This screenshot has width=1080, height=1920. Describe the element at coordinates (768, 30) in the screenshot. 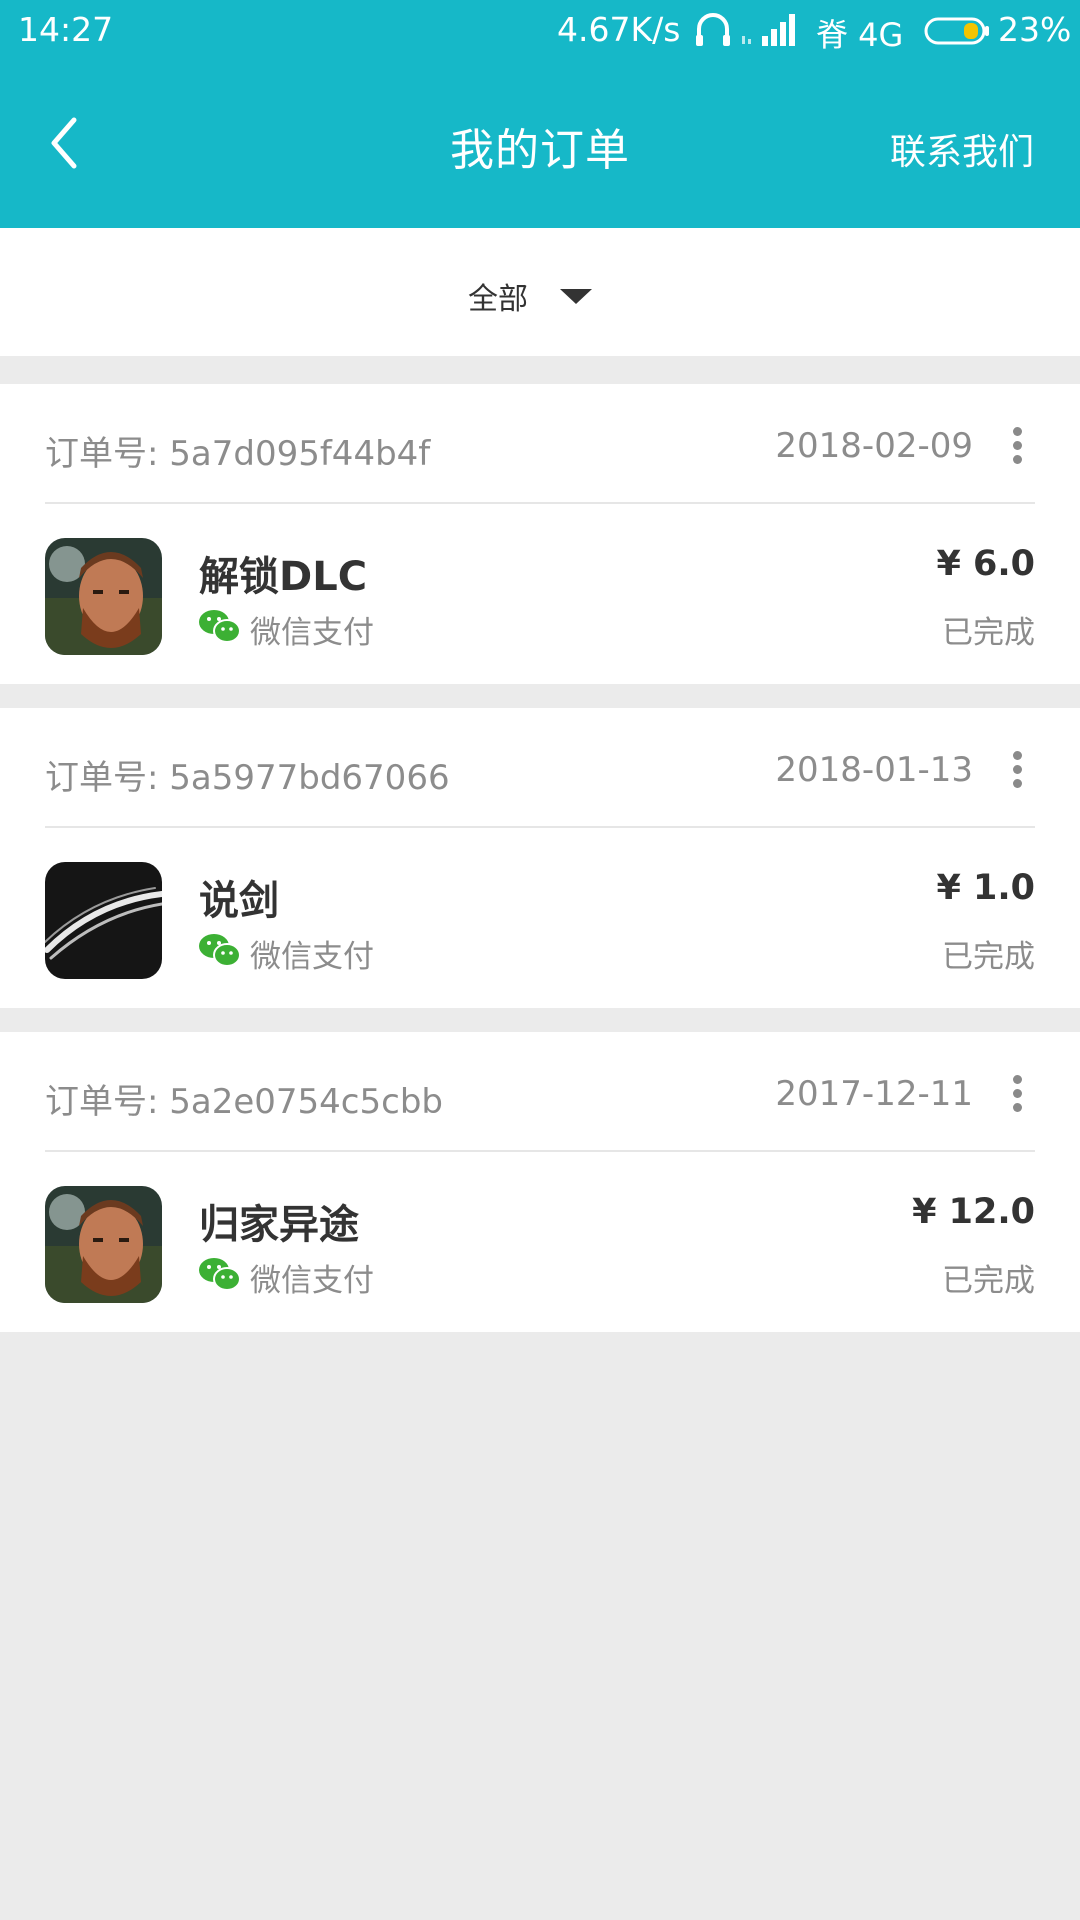

I see `signal-icon` at that location.